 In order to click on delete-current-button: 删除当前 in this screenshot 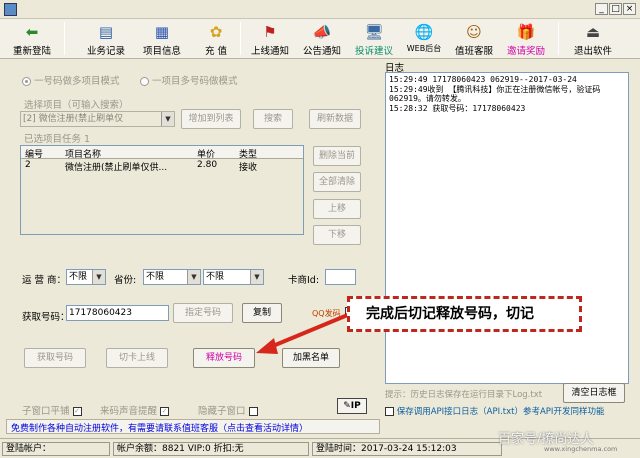, I will do `click(337, 156)`.